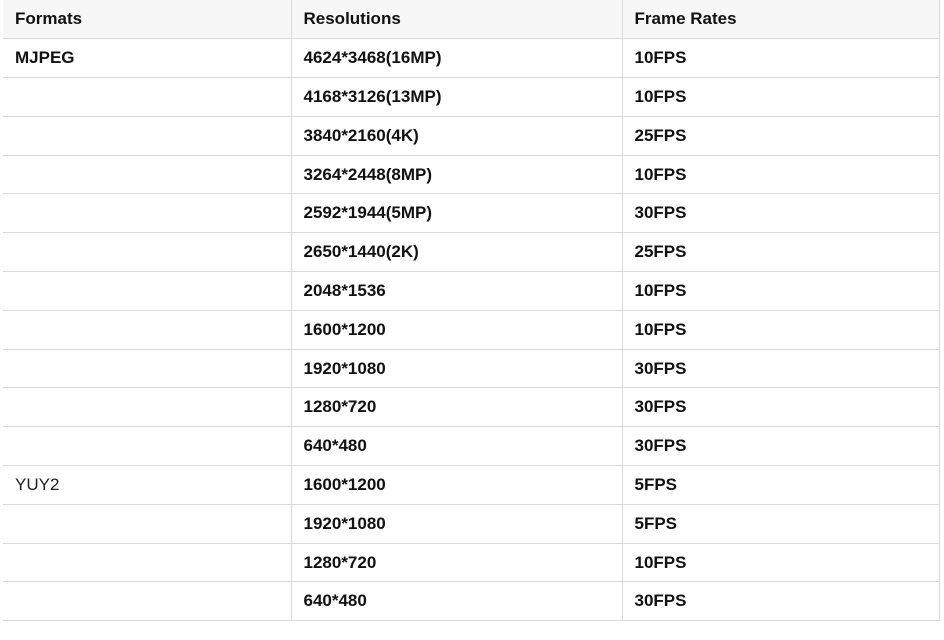 Image resolution: width=944 pixels, height=640 pixels. Describe the element at coordinates (456, 97) in the screenshot. I see `resolution-cell: 4168*3126(13MP)` at that location.